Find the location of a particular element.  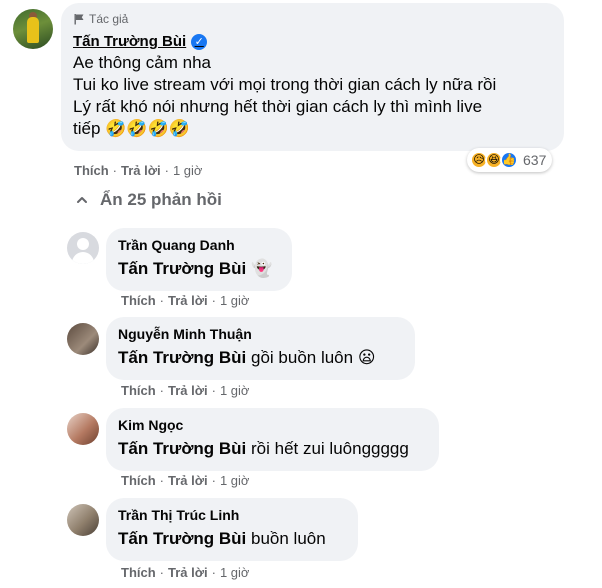

comment-author-name: Tấn Trường Bùi is located at coordinates (129, 41).